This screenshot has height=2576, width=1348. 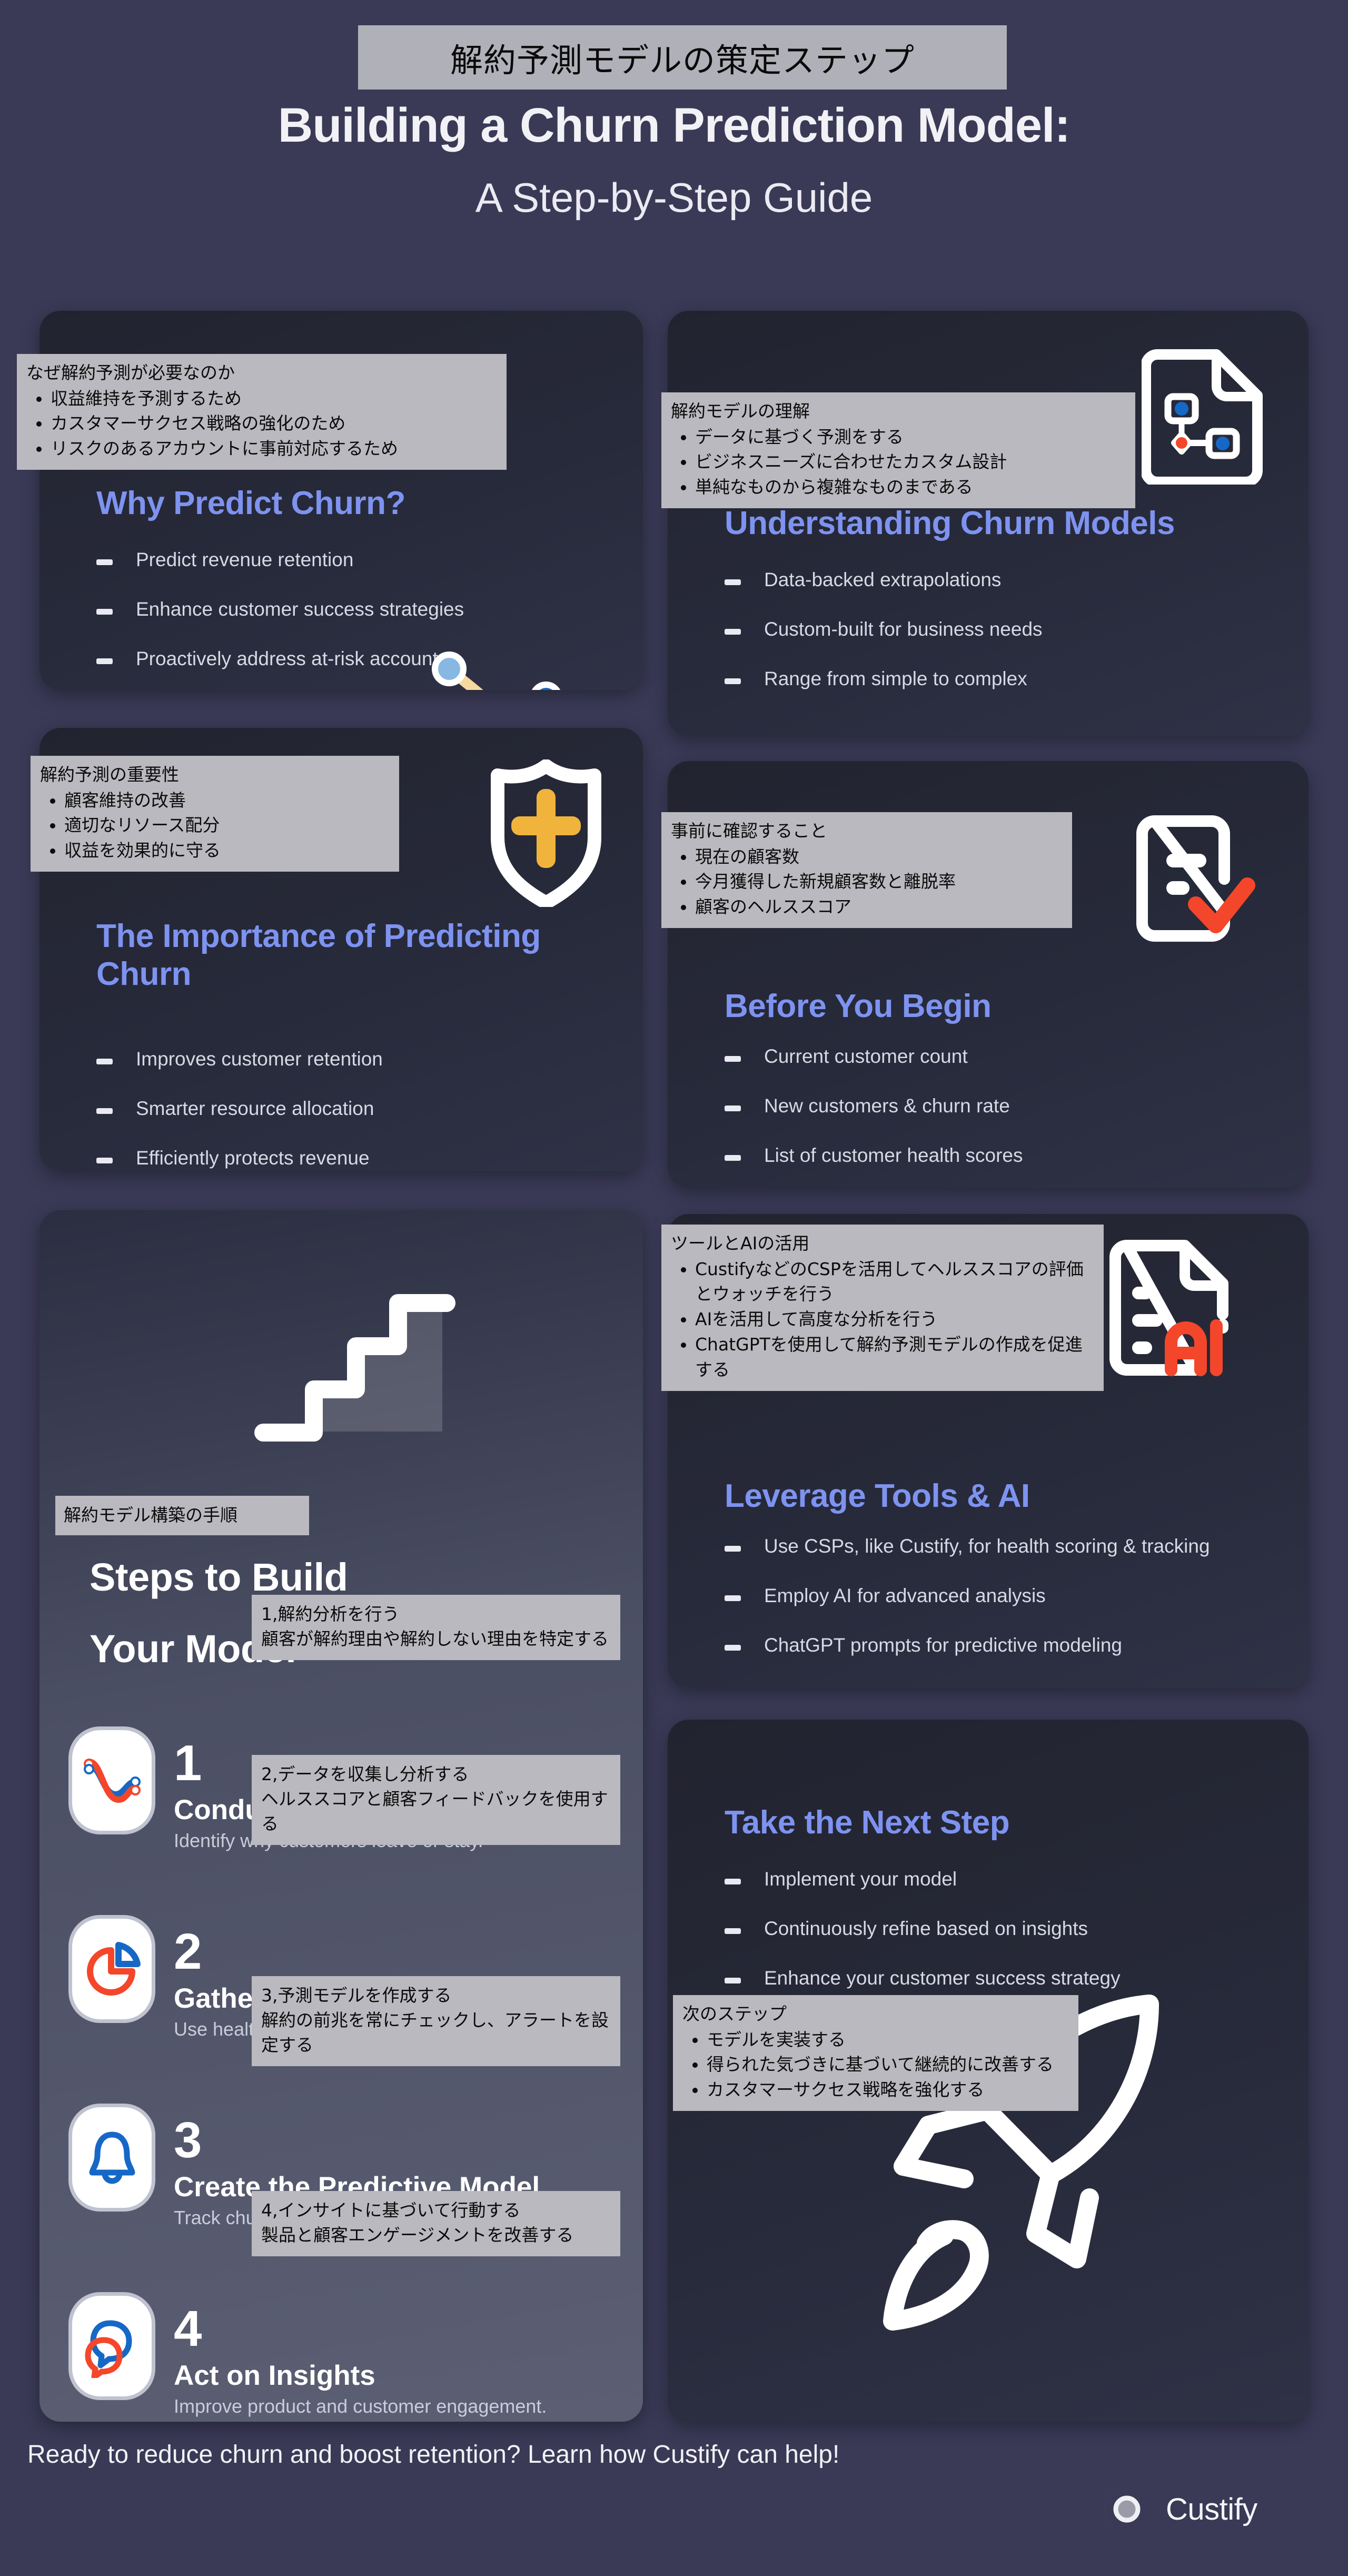 What do you see at coordinates (109, 2349) in the screenshot?
I see `speech-bubbles-icon` at bounding box center [109, 2349].